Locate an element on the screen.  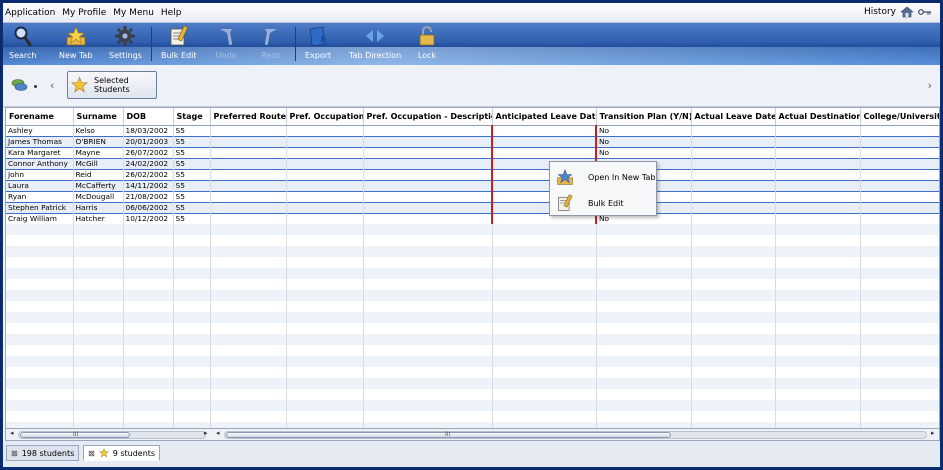
menu-application: Application is located at coordinates (30, 13).